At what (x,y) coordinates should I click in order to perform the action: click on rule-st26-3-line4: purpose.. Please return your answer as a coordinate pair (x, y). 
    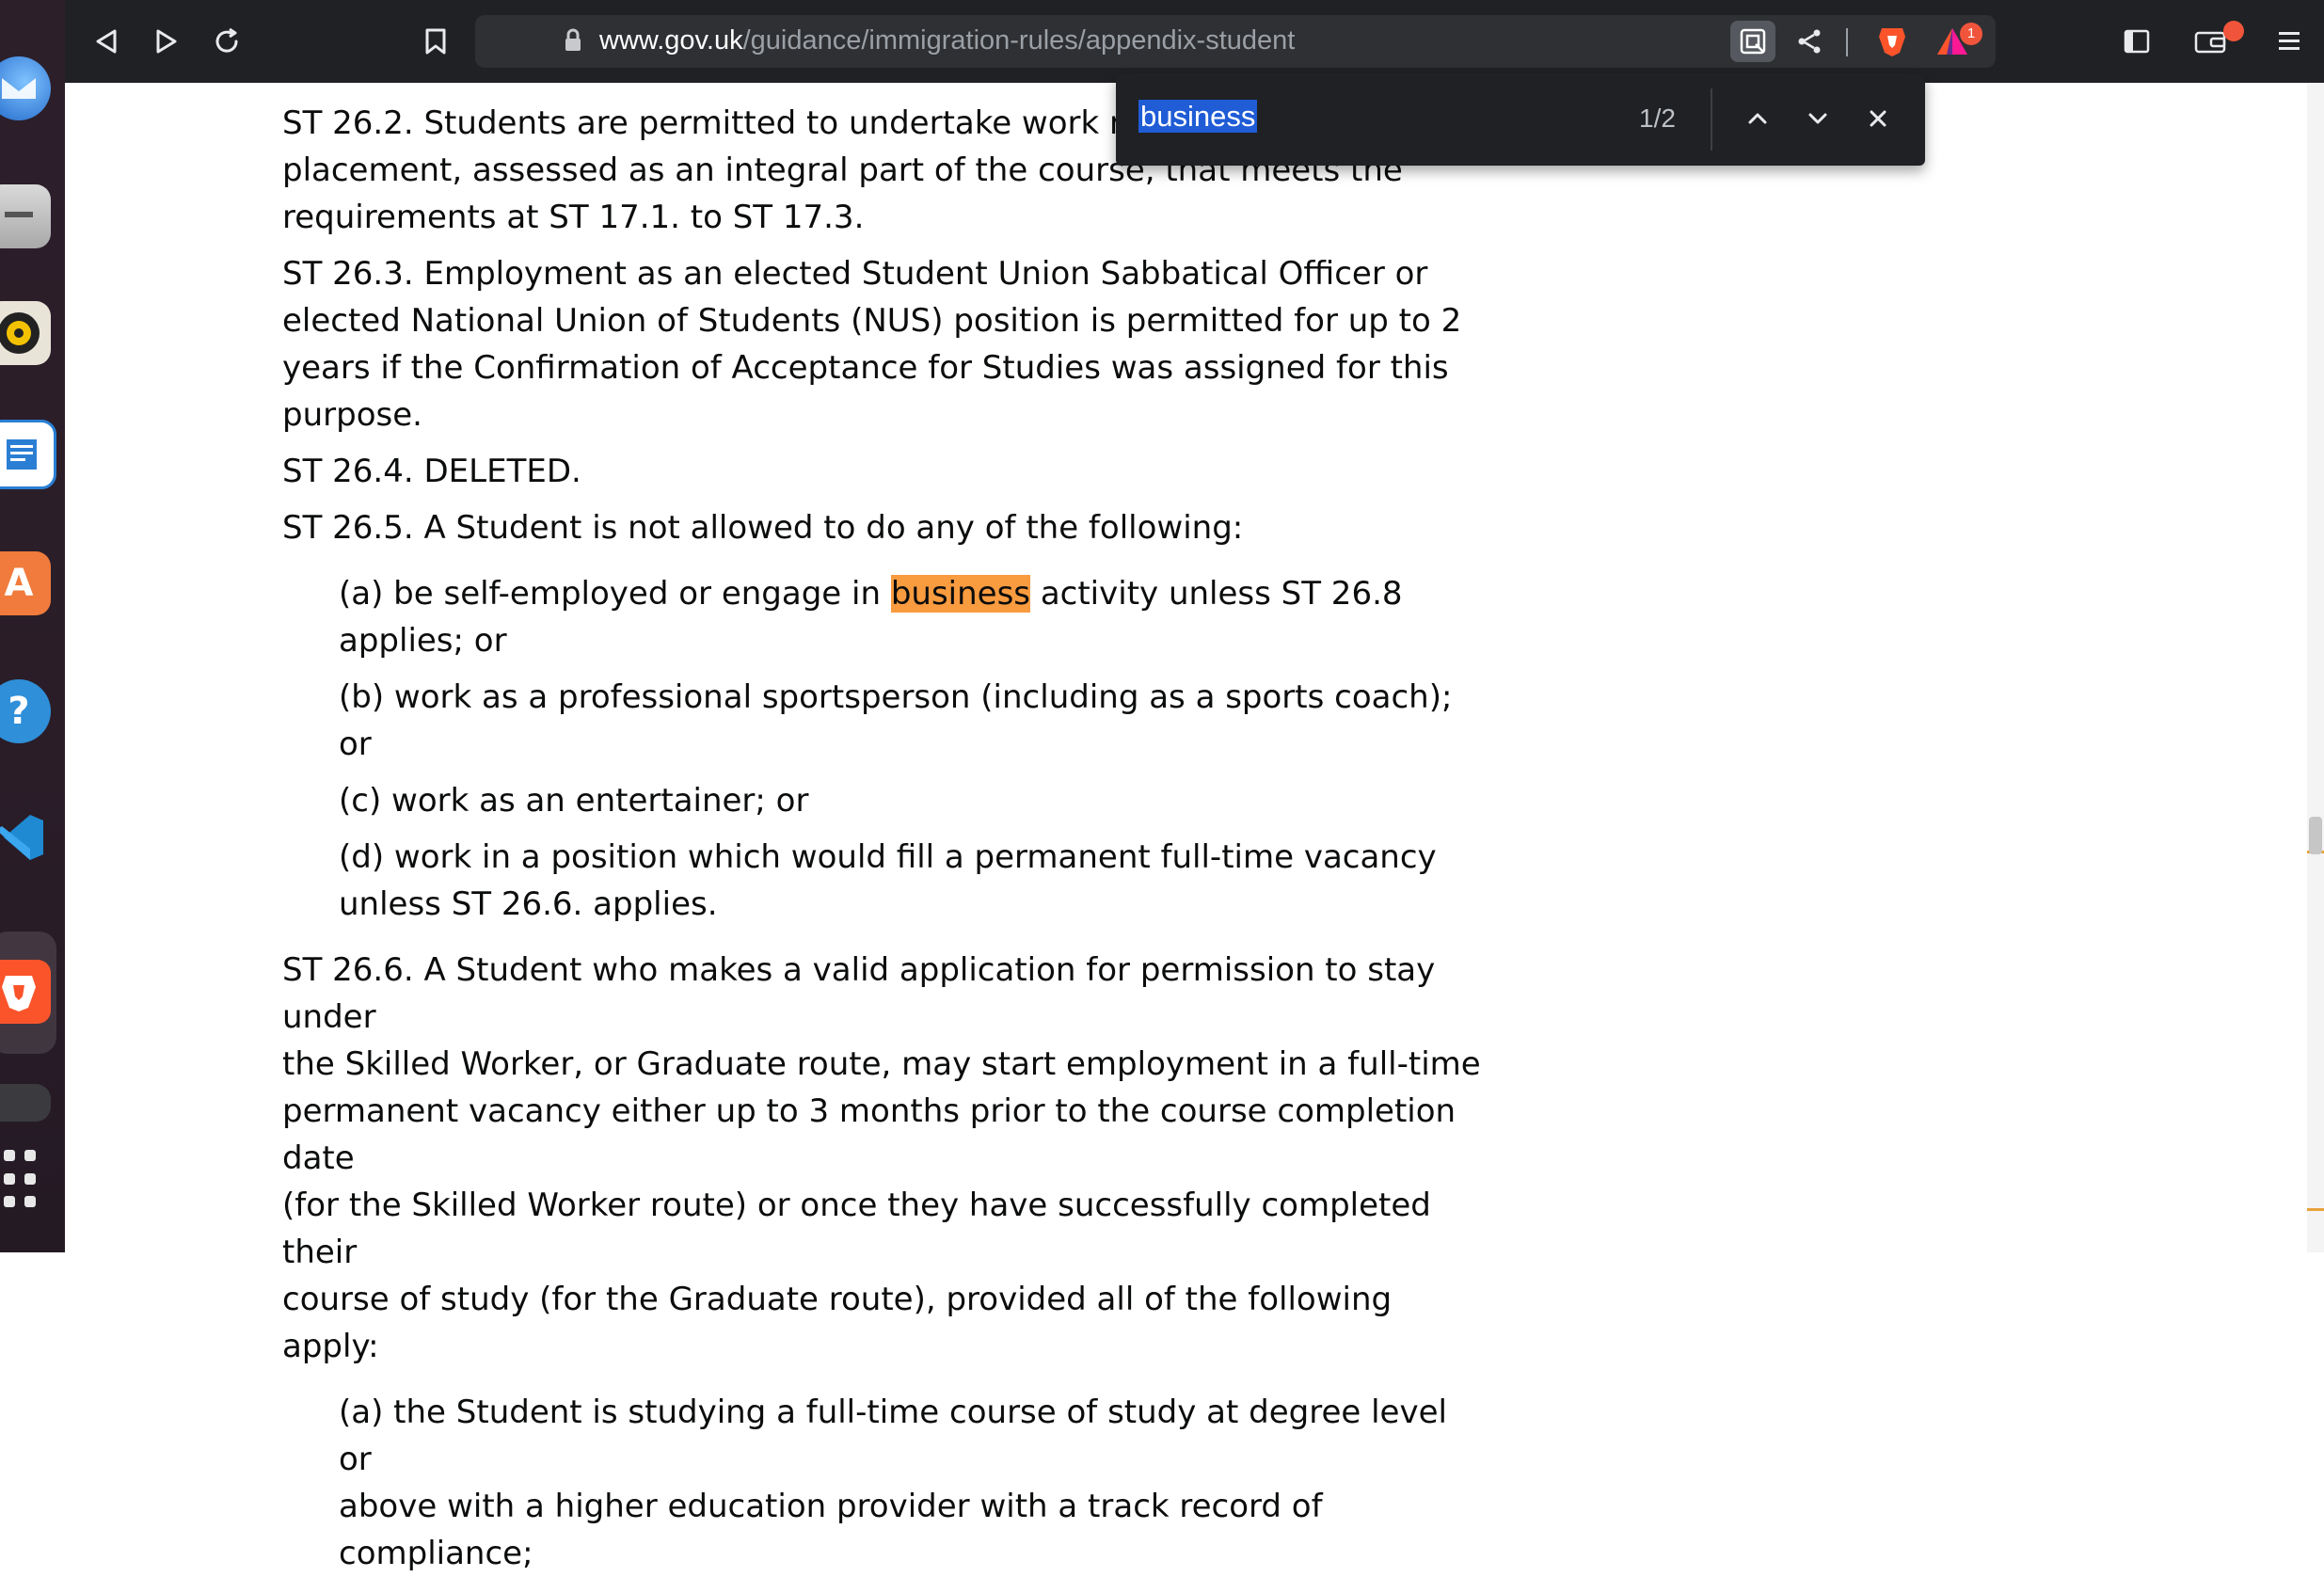
    Looking at the image, I should click on (352, 415).